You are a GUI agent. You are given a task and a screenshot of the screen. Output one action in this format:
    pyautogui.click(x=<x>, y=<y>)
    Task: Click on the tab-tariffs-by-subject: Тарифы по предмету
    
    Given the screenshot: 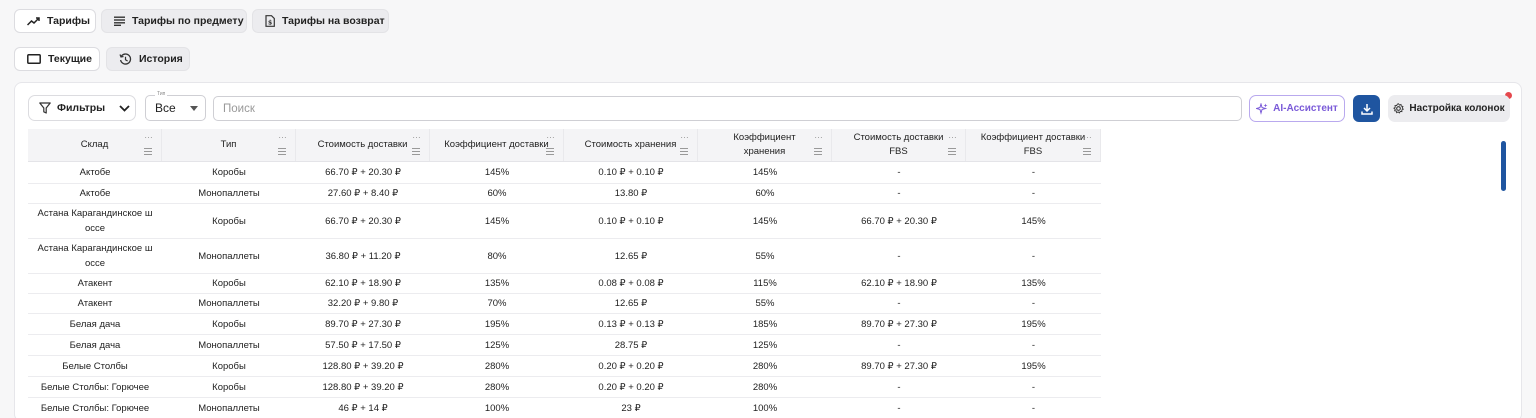 What is the action you would take?
    pyautogui.click(x=174, y=21)
    